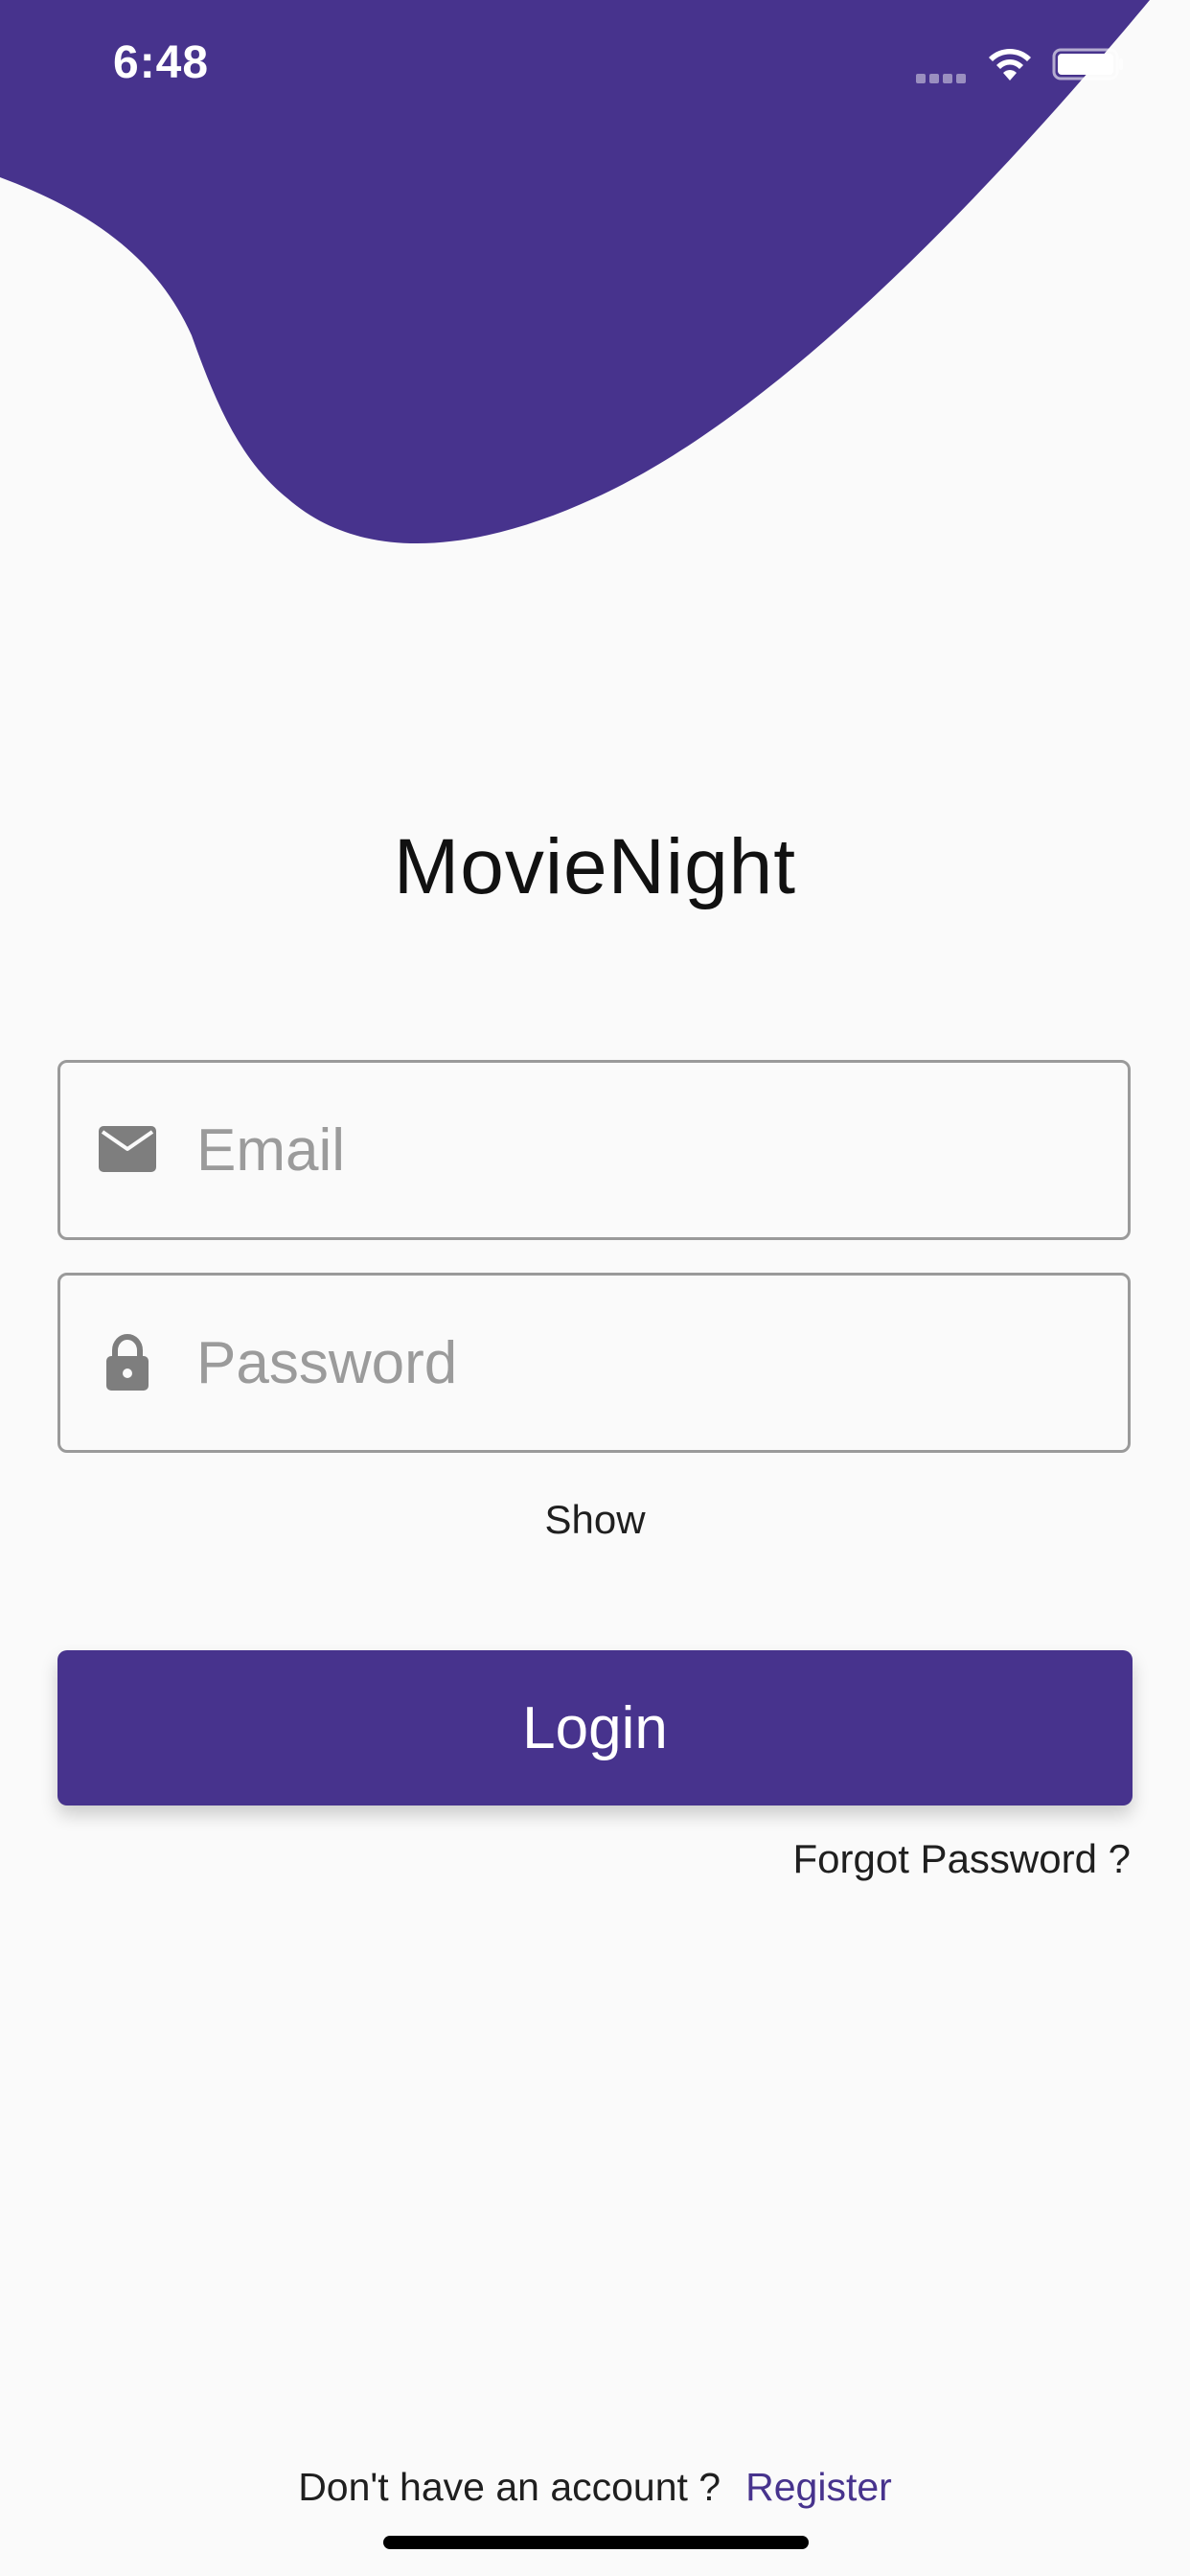 This screenshot has width=1190, height=2576. Describe the element at coordinates (510, 2487) in the screenshot. I see `register-prompt-text: Don't have an account ?` at that location.